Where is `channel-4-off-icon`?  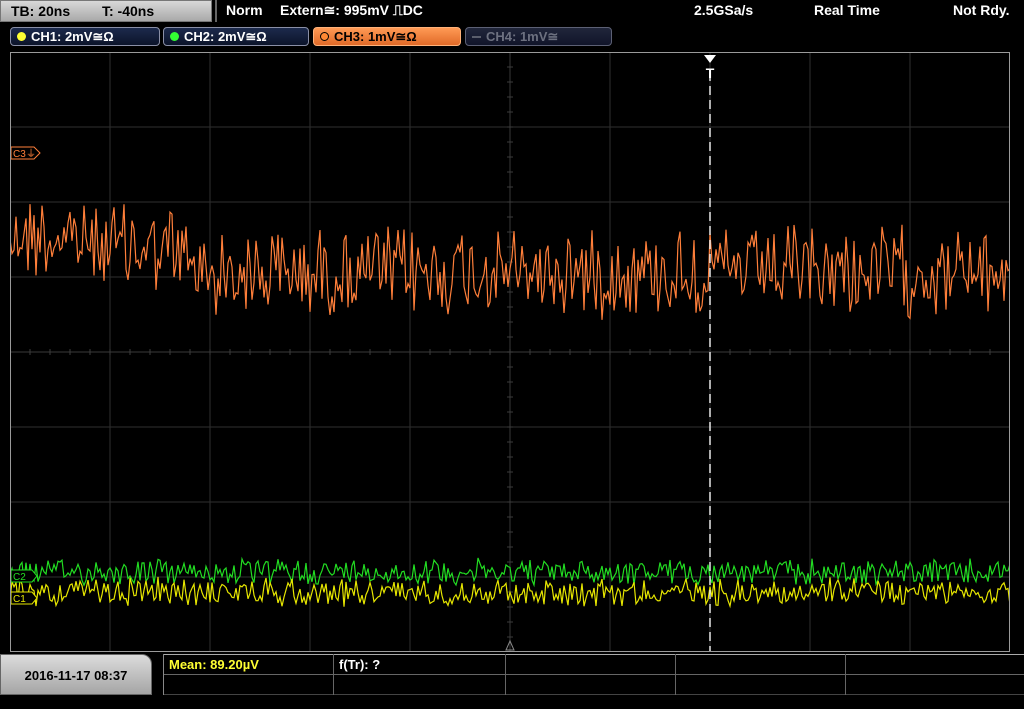 channel-4-off-icon is located at coordinates (476, 37).